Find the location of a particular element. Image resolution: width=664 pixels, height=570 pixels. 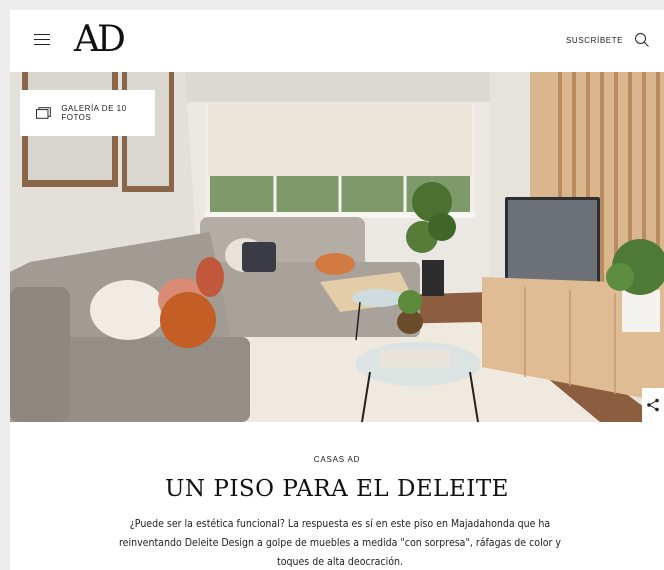

gallery-label: GALERÍA DE 10 FOTOS is located at coordinates (94, 113).